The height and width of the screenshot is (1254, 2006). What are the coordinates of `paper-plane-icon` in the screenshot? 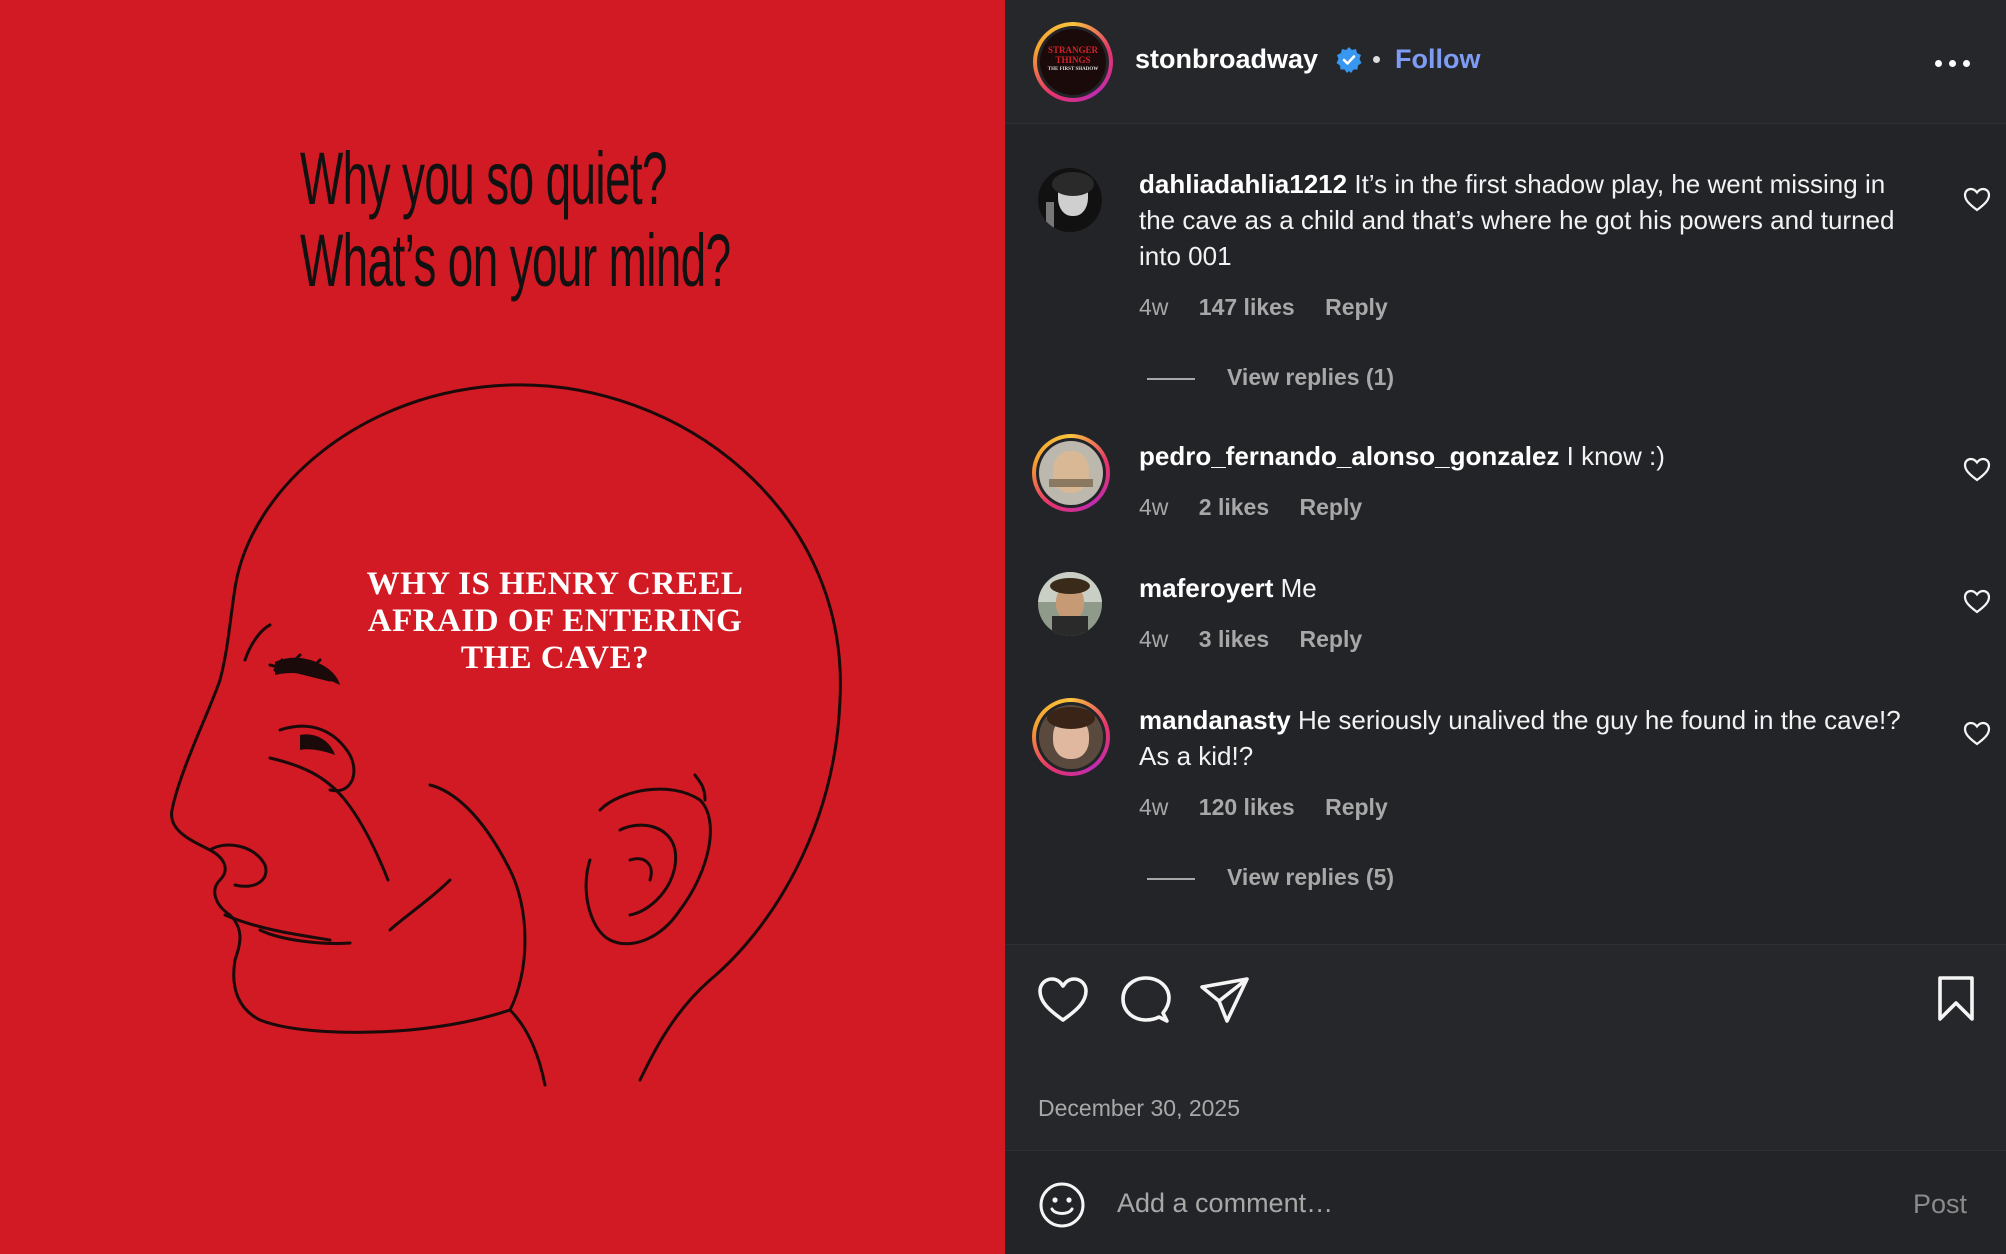 It's located at (1225, 1000).